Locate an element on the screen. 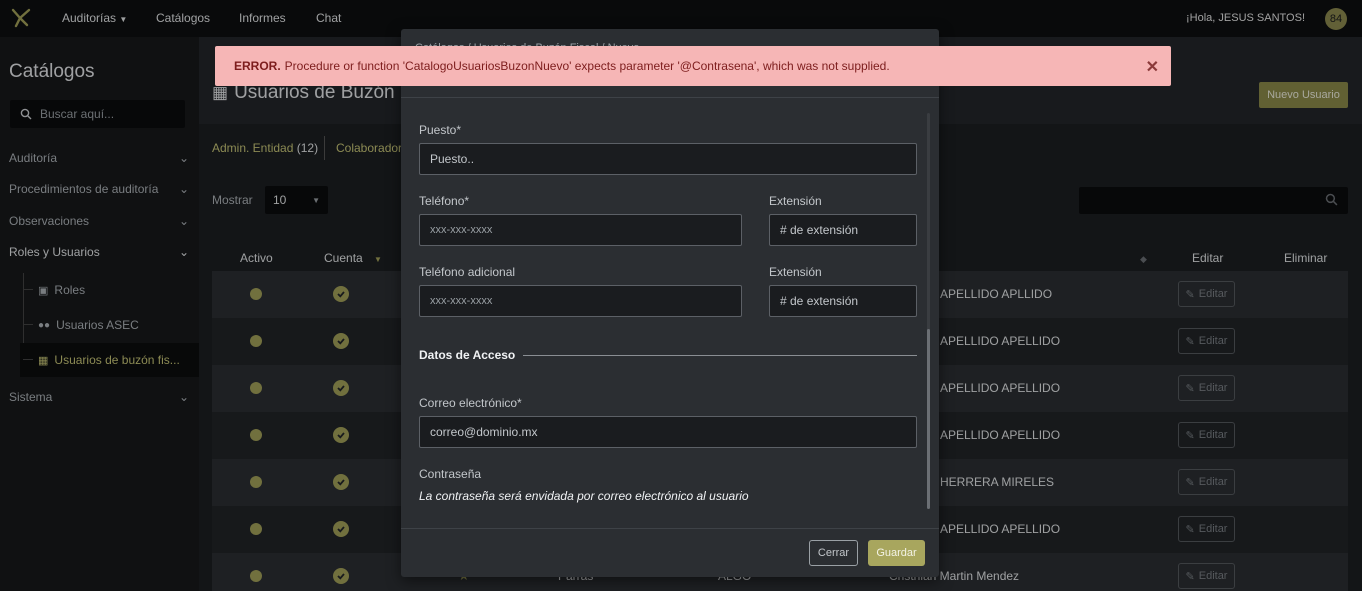  modal-header-divider is located at coordinates (670, 97).